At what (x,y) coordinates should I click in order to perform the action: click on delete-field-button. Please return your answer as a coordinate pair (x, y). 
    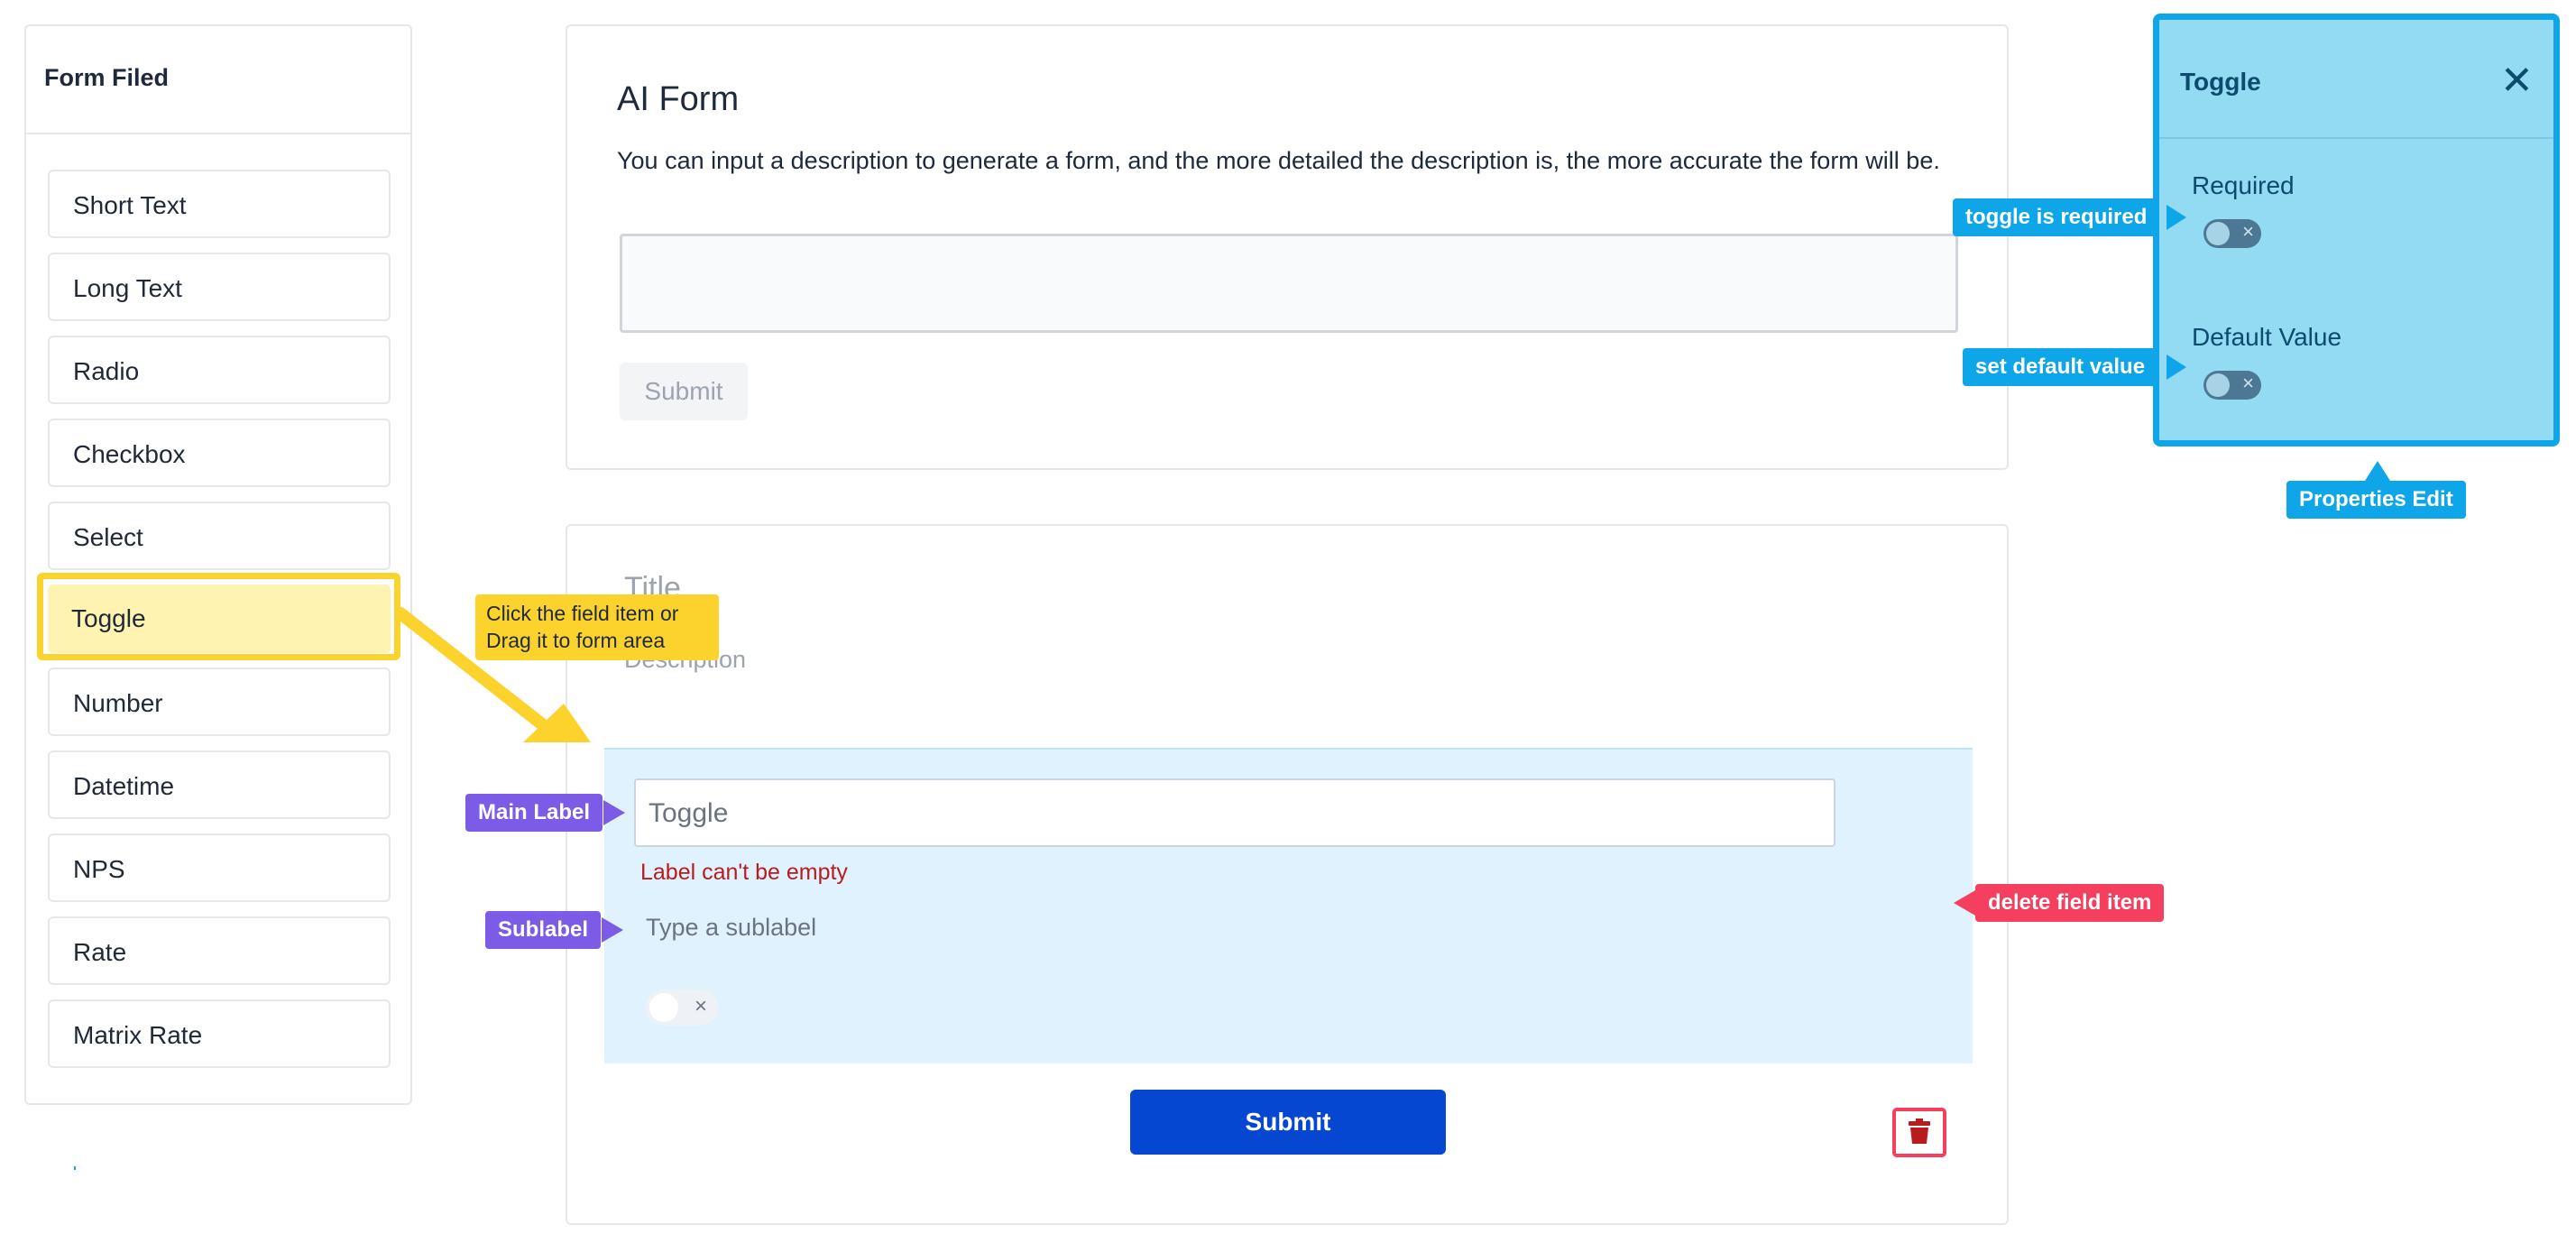
    Looking at the image, I should click on (1919, 1132).